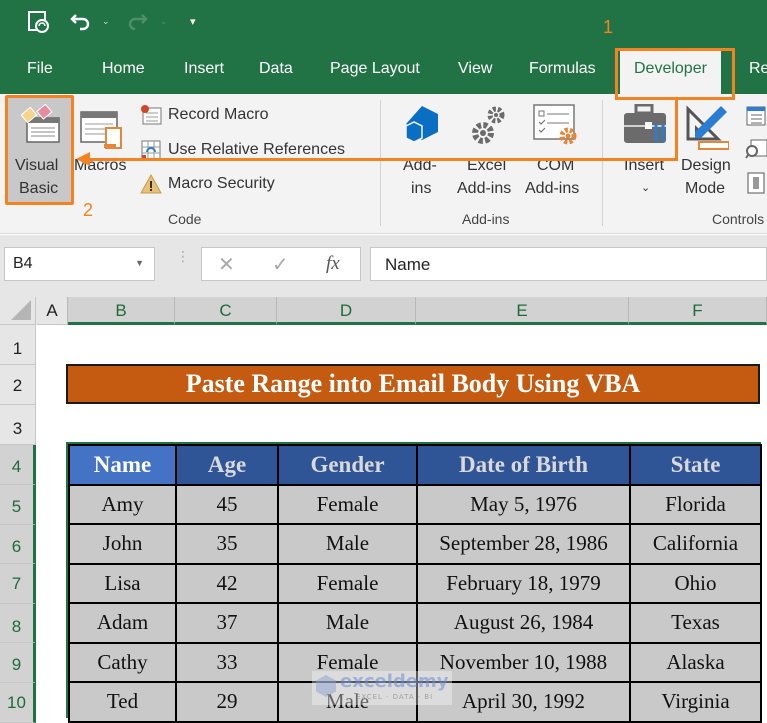 This screenshot has width=767, height=723. I want to click on row-header-4: 4, so click(18, 465).